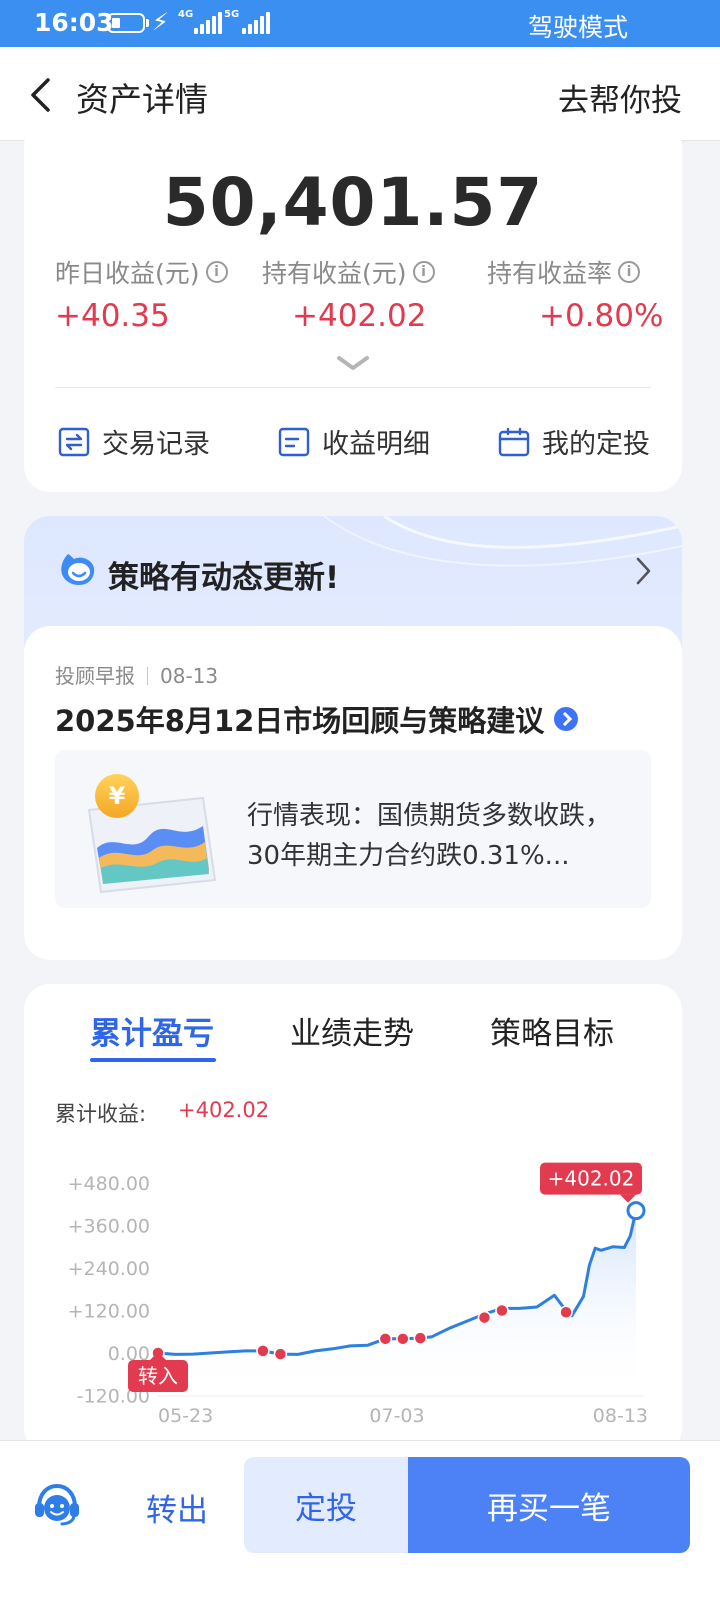 The height and width of the screenshot is (1600, 720). What do you see at coordinates (185, 1416) in the screenshot?
I see `x-tick-label: 05-23` at bounding box center [185, 1416].